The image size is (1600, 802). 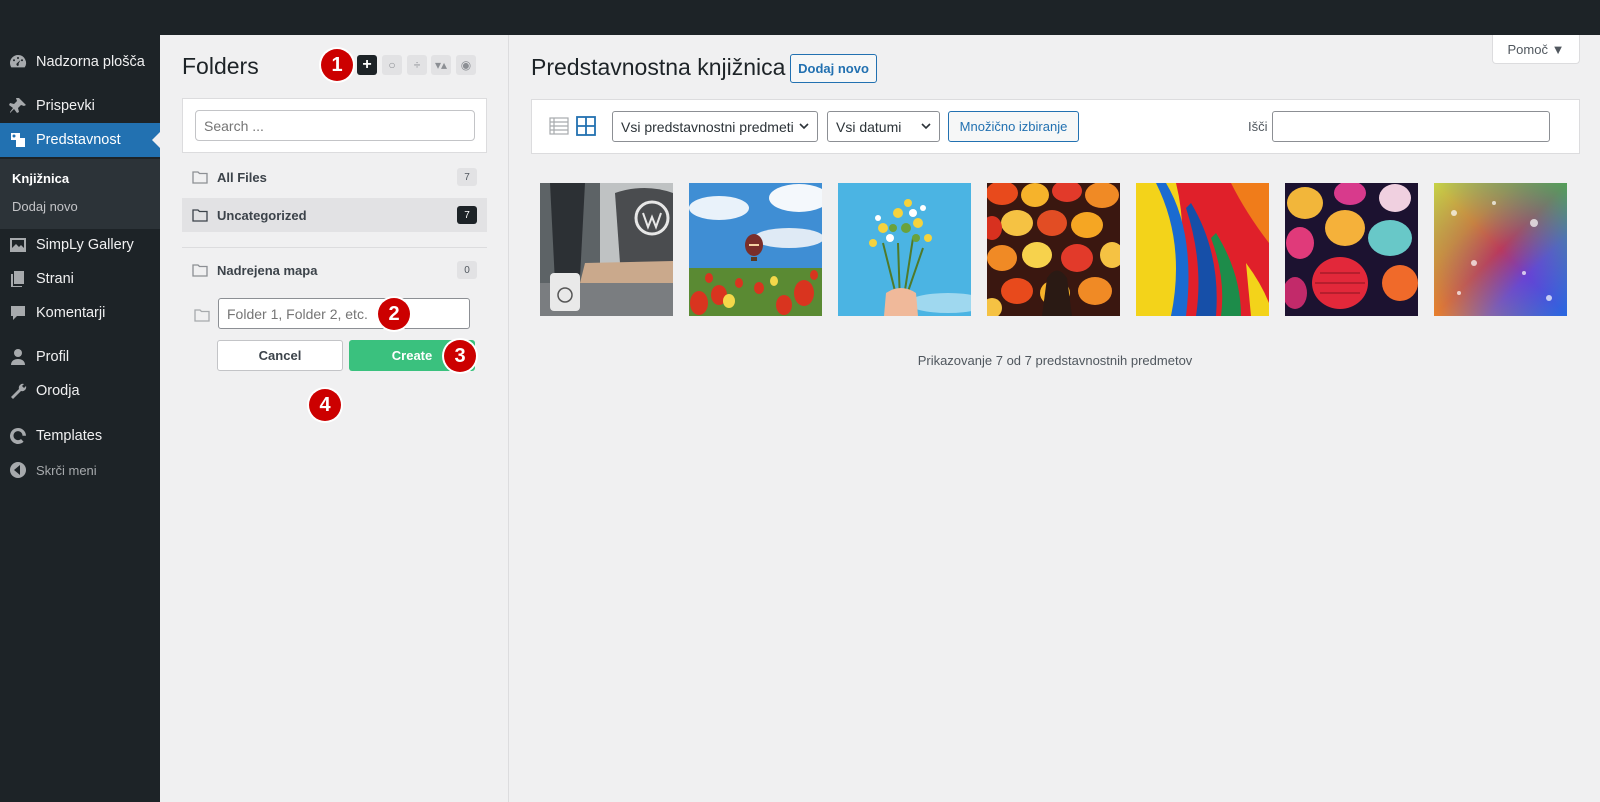 What do you see at coordinates (242, 177) in the screenshot?
I see `folder-label: All Files` at bounding box center [242, 177].